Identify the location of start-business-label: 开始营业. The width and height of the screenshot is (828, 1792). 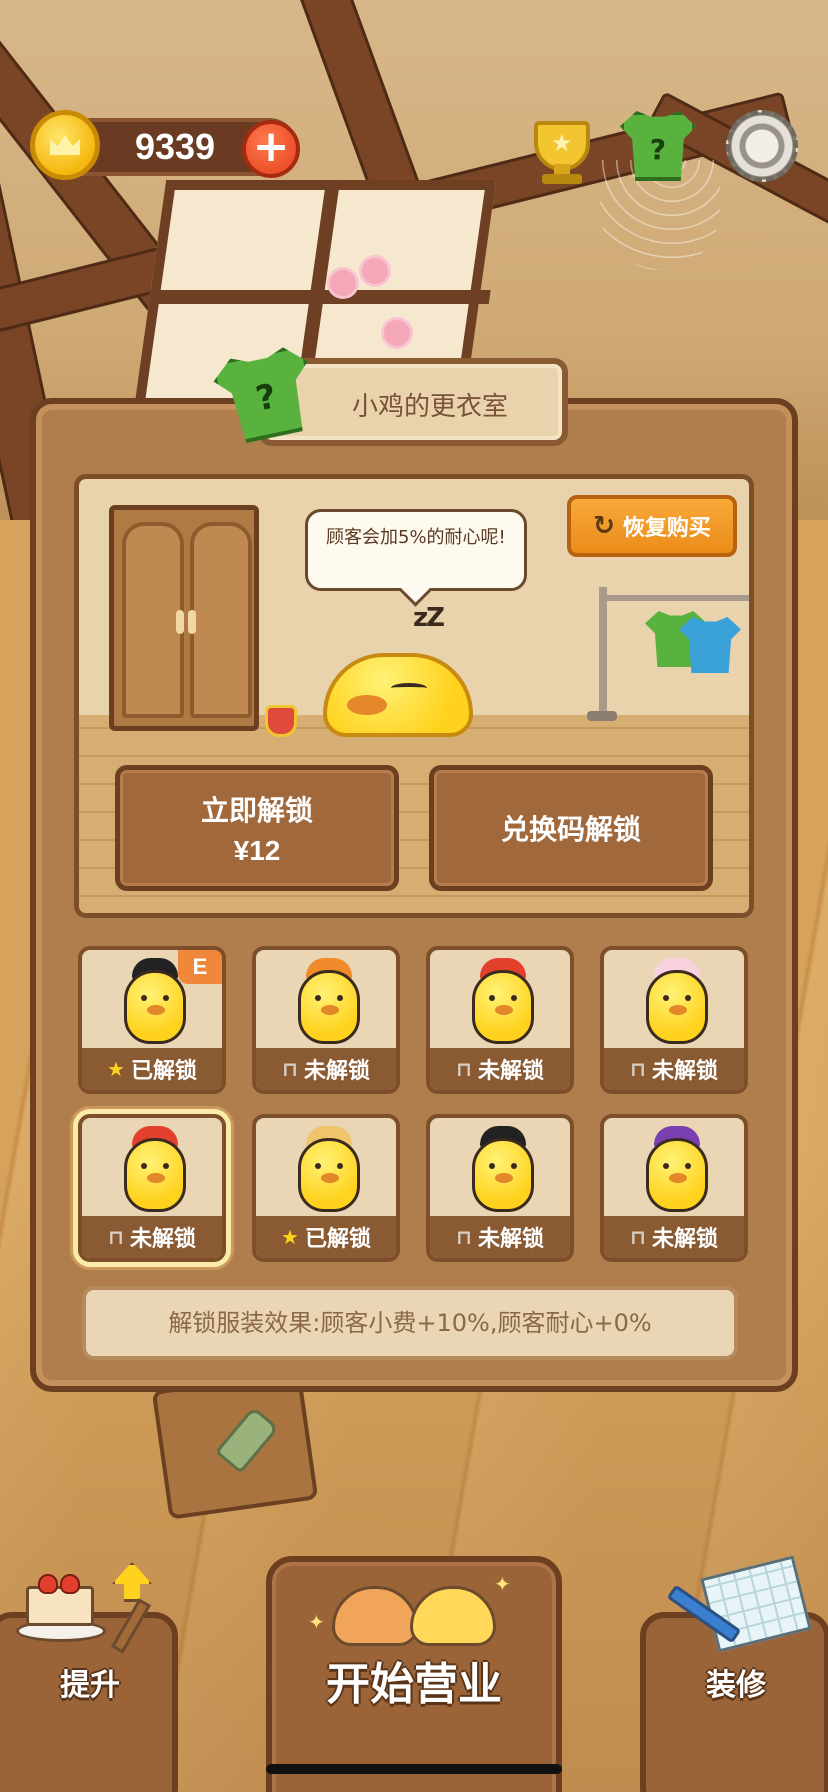
(414, 1684).